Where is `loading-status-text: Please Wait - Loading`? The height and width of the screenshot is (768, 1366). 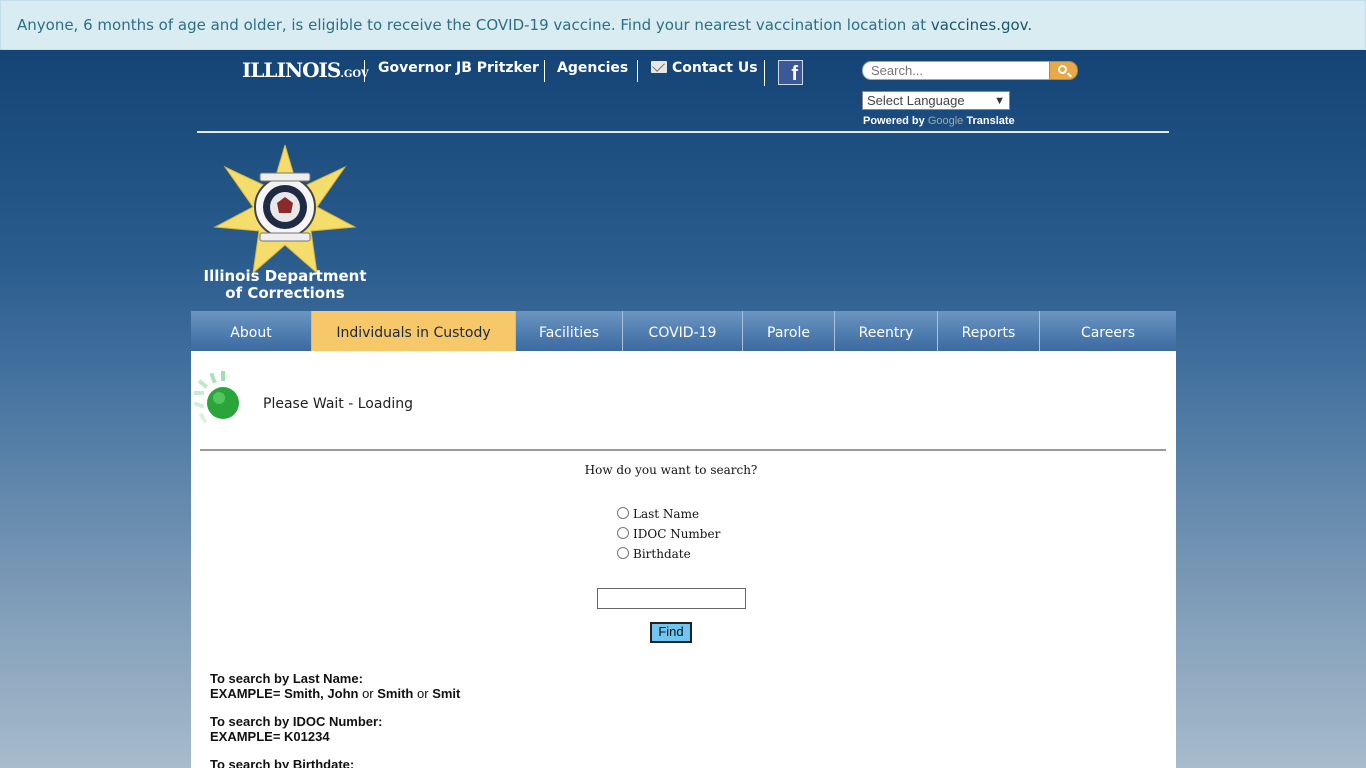
loading-status-text: Please Wait - Loading is located at coordinates (338, 404).